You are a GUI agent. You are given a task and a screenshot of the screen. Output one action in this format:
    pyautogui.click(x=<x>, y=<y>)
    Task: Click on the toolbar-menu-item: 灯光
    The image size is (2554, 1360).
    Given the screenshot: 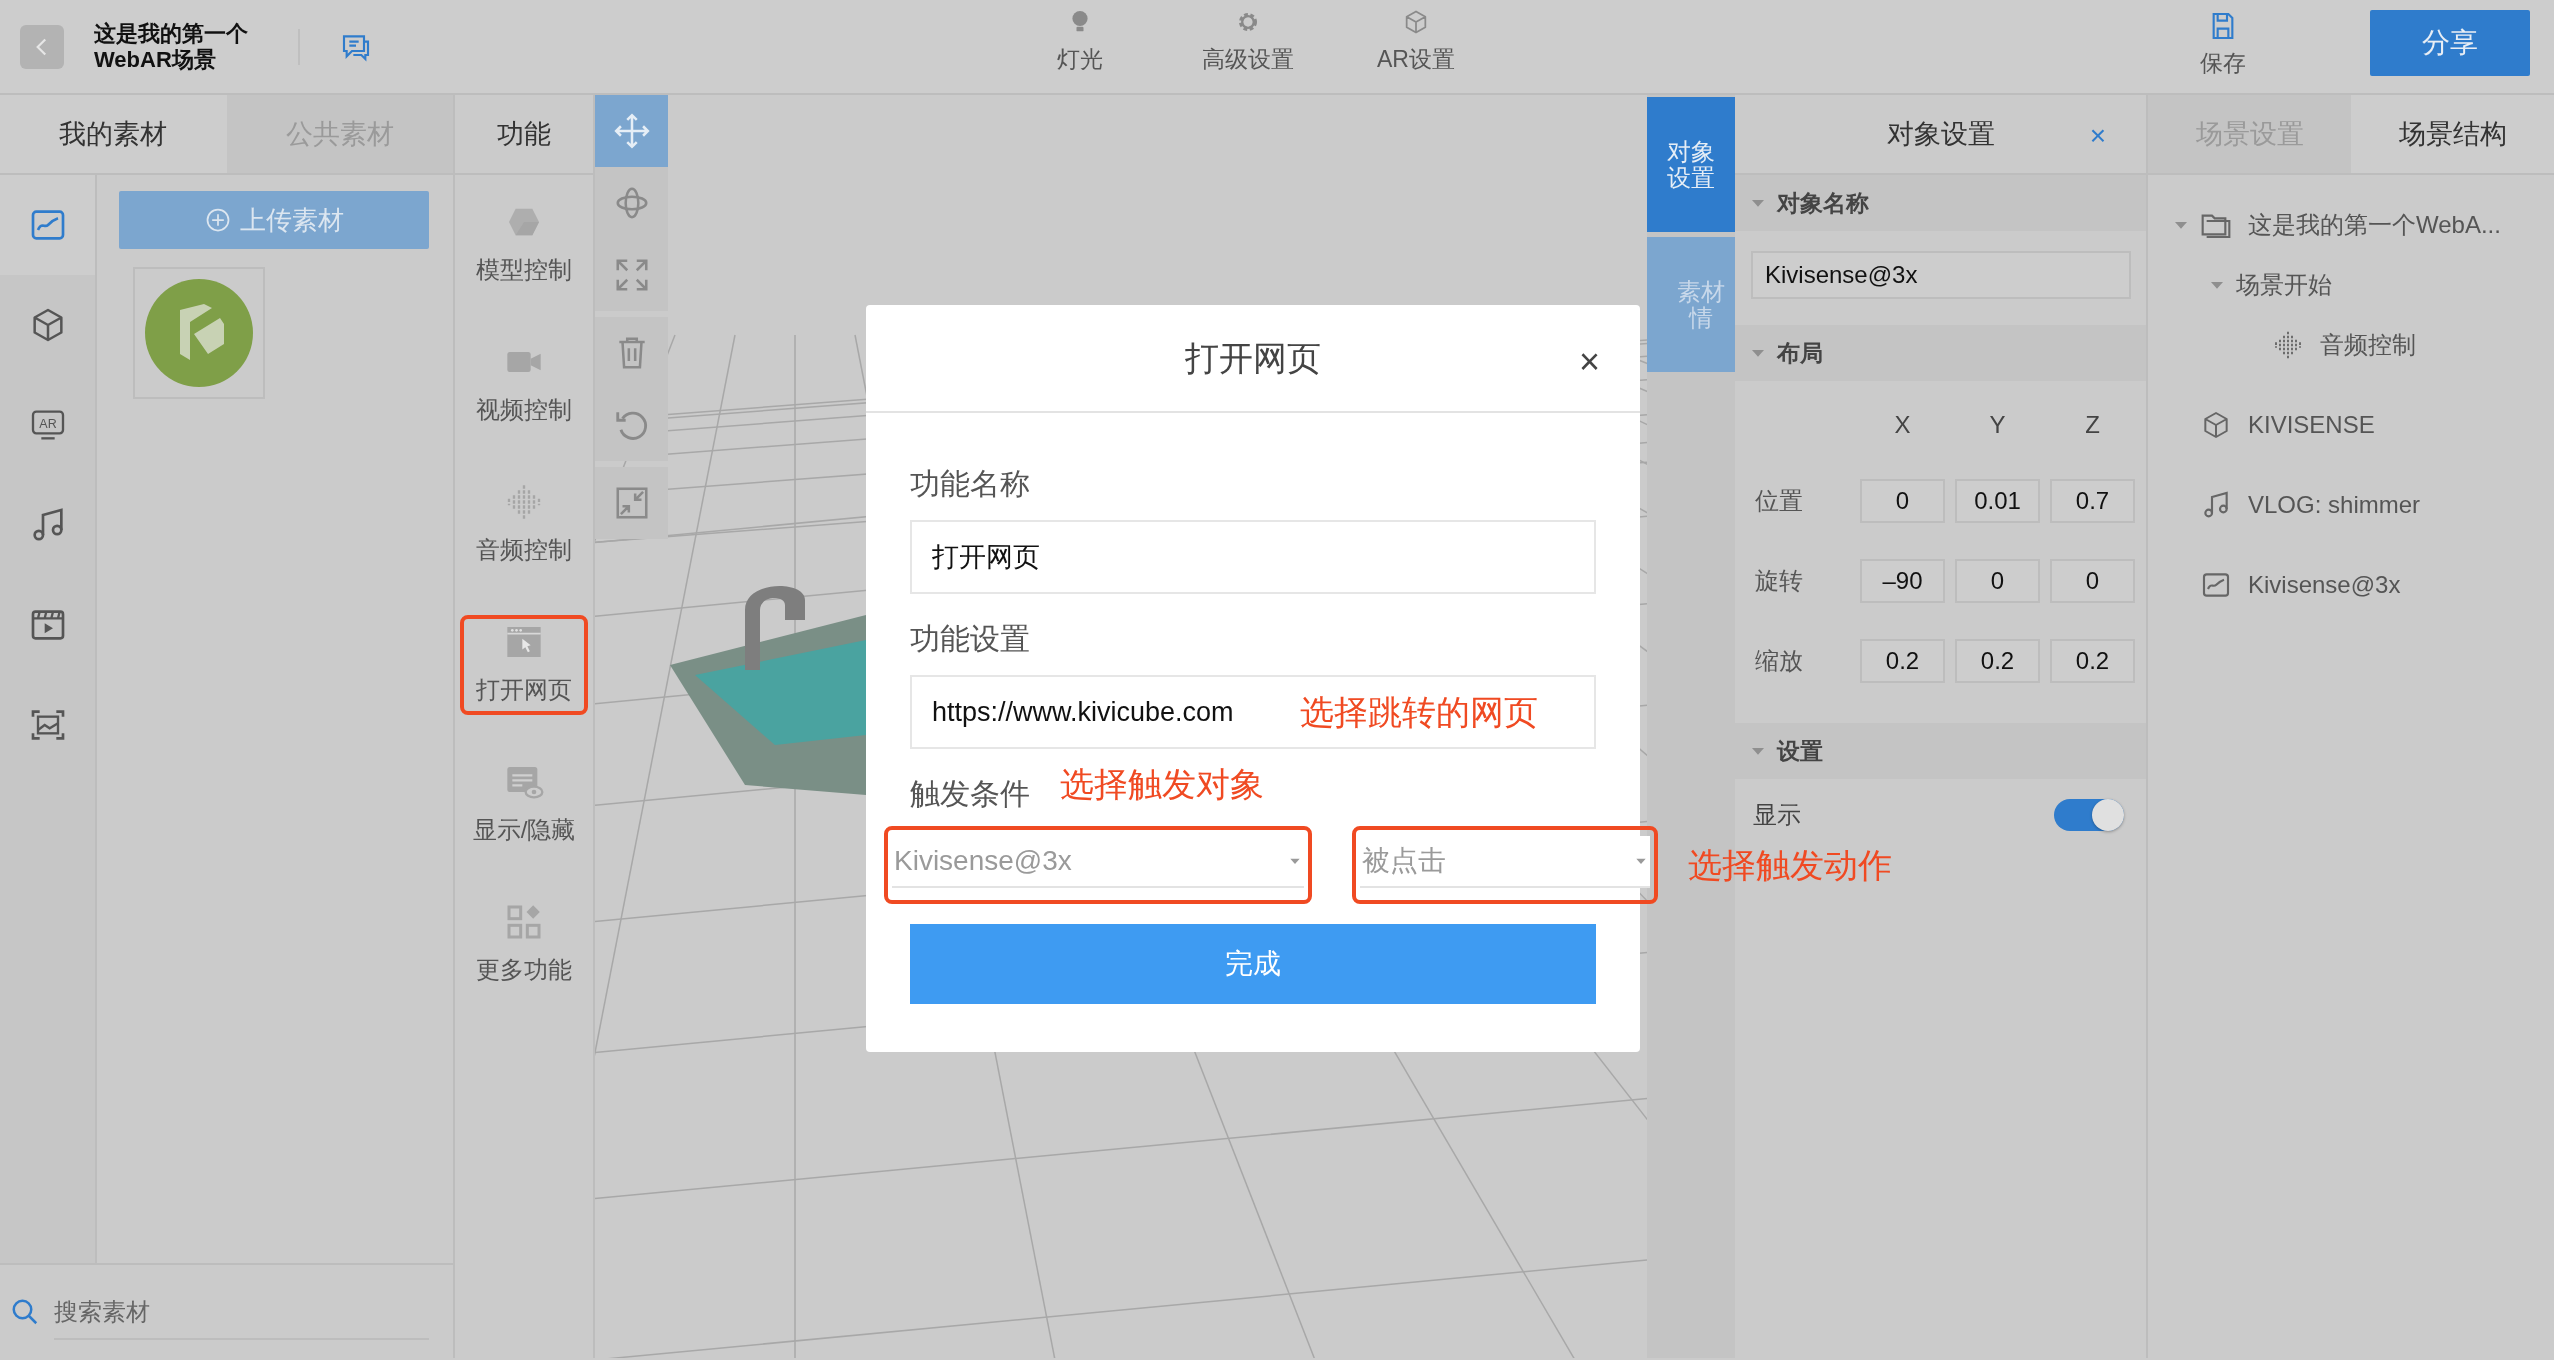 What is the action you would take?
    pyautogui.click(x=1080, y=42)
    